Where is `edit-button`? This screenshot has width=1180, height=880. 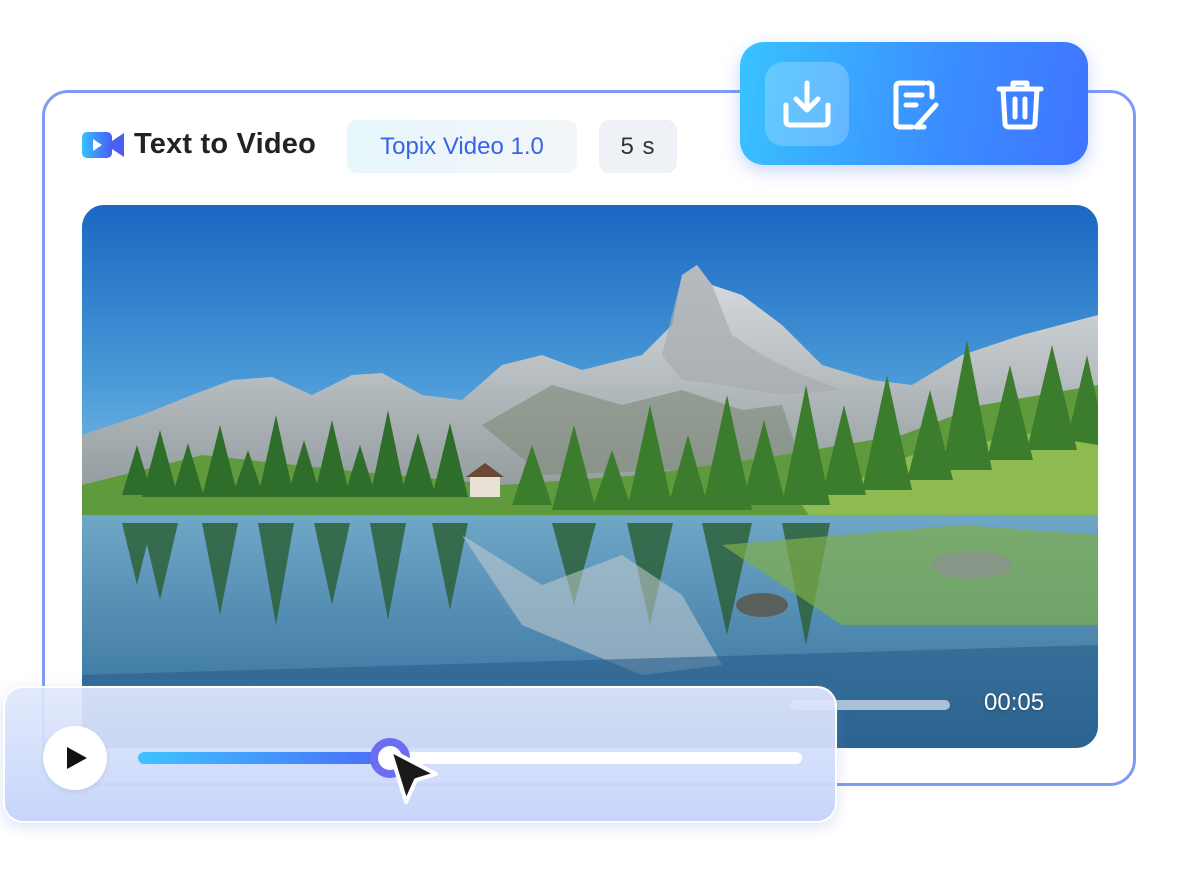
edit-button is located at coordinates (915, 104).